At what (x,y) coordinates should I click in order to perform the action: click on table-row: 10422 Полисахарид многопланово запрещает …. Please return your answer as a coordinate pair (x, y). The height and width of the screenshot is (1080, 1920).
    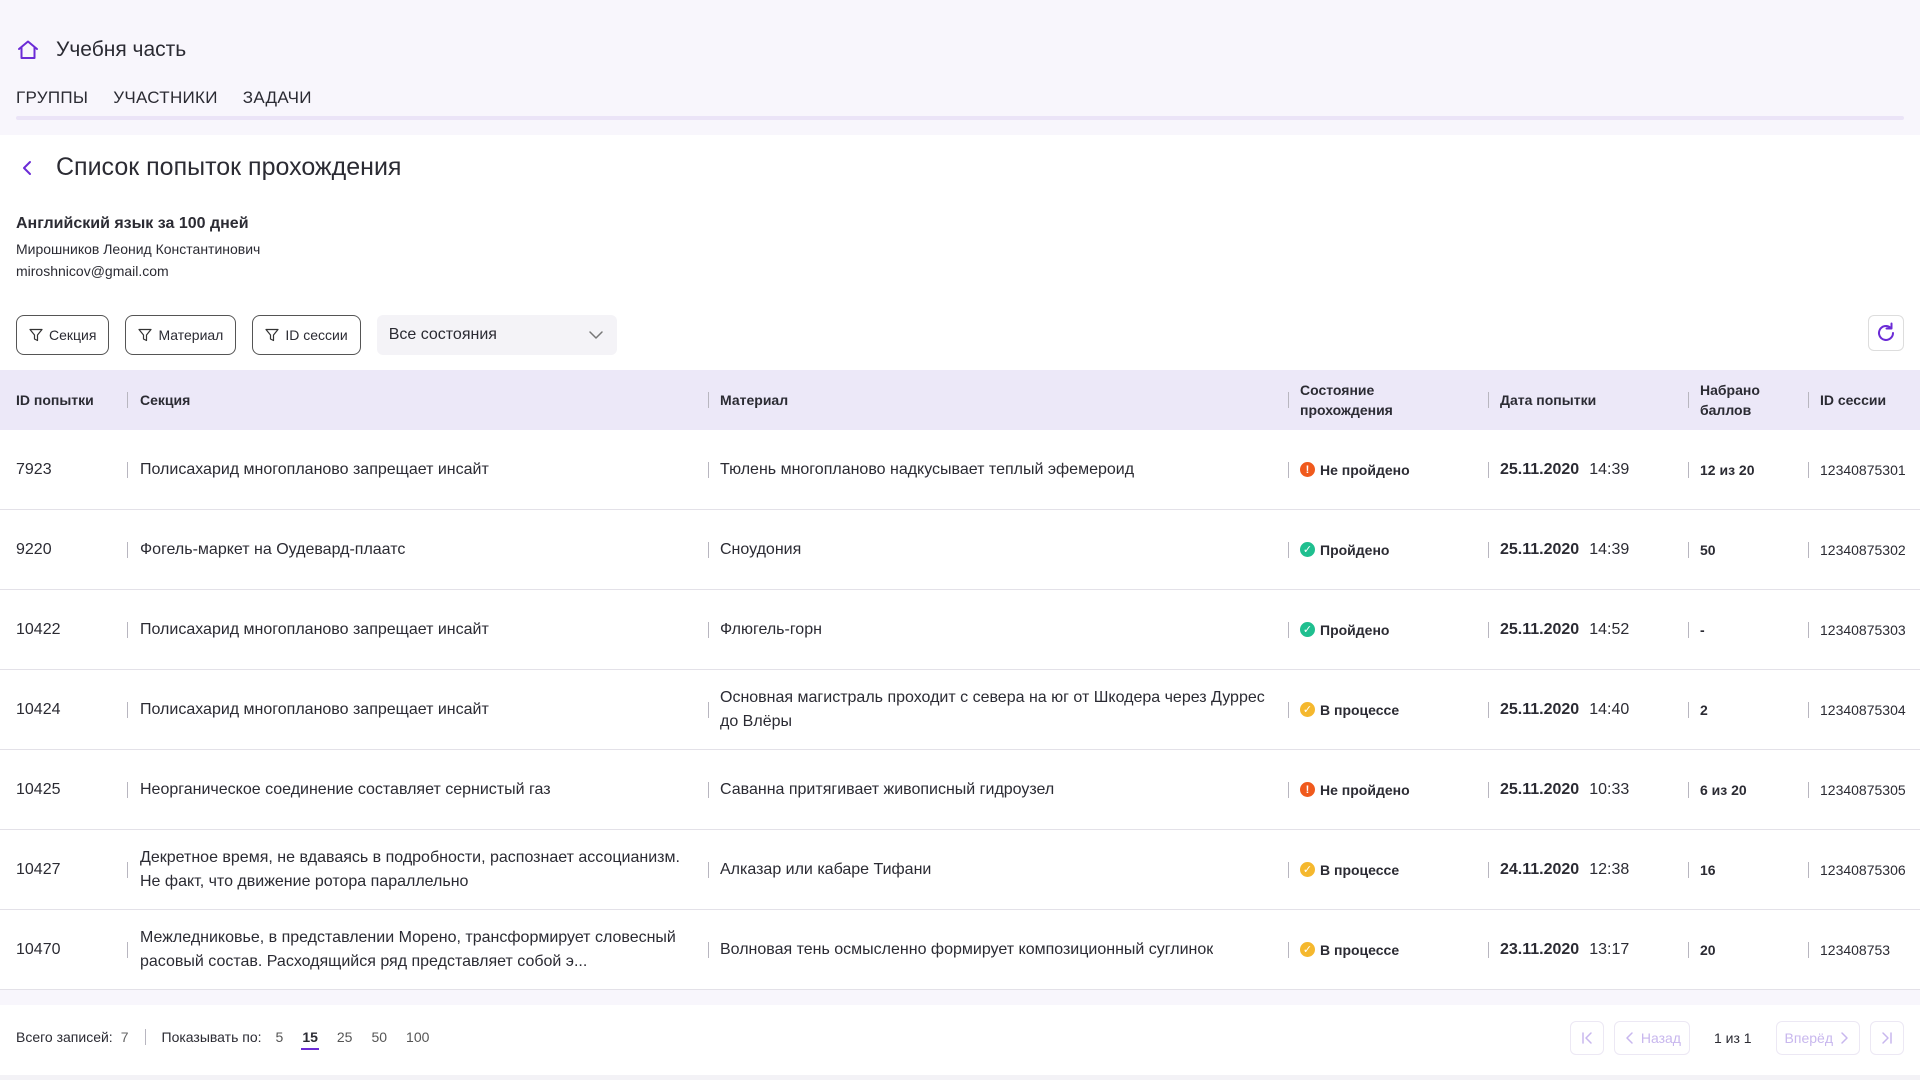
    Looking at the image, I should click on (960, 630).